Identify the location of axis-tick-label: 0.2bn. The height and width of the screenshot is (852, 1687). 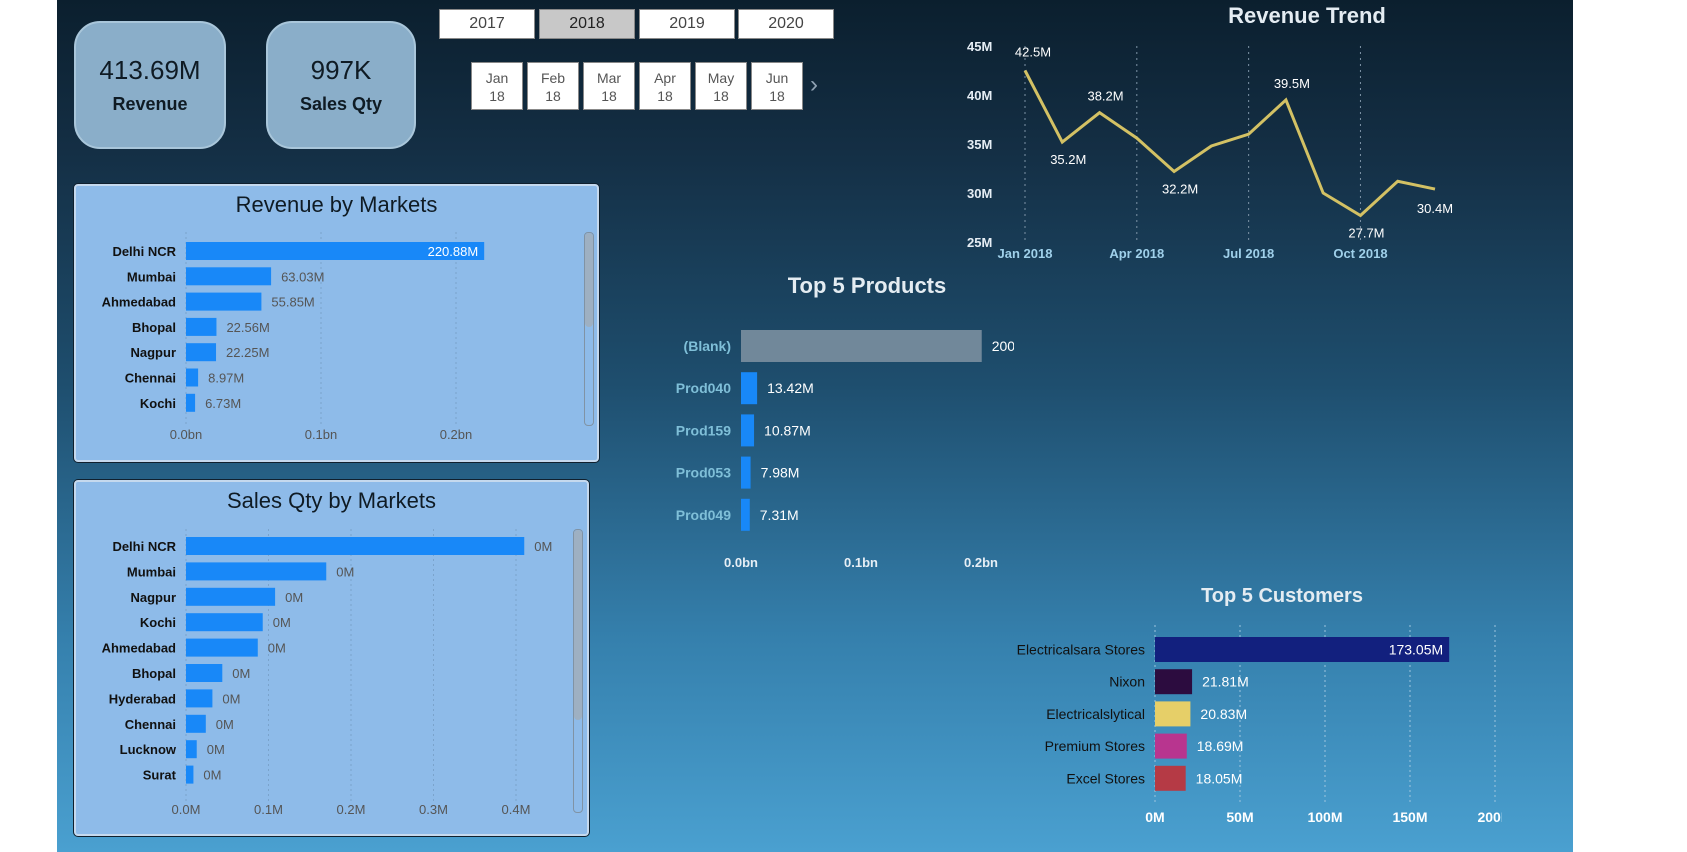
(456, 434).